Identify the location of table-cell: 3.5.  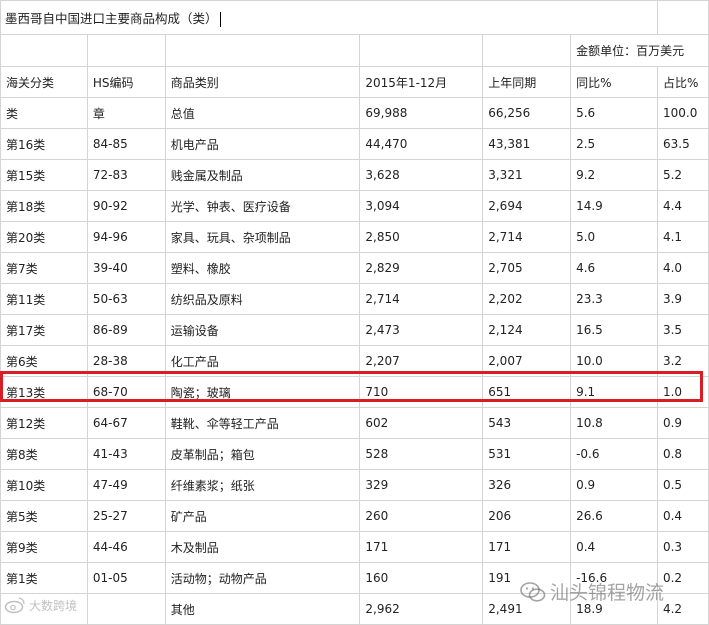
(682, 330).